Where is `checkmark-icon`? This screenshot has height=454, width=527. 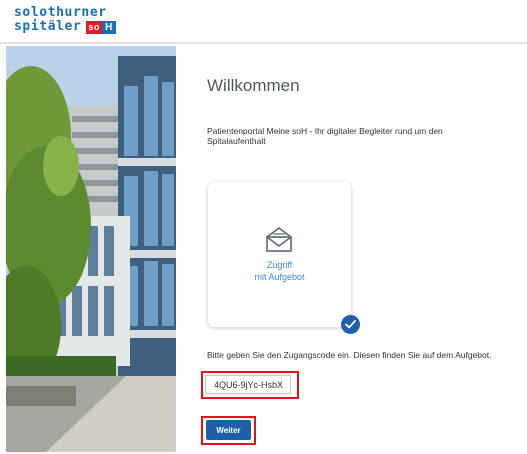
checkmark-icon is located at coordinates (350, 324).